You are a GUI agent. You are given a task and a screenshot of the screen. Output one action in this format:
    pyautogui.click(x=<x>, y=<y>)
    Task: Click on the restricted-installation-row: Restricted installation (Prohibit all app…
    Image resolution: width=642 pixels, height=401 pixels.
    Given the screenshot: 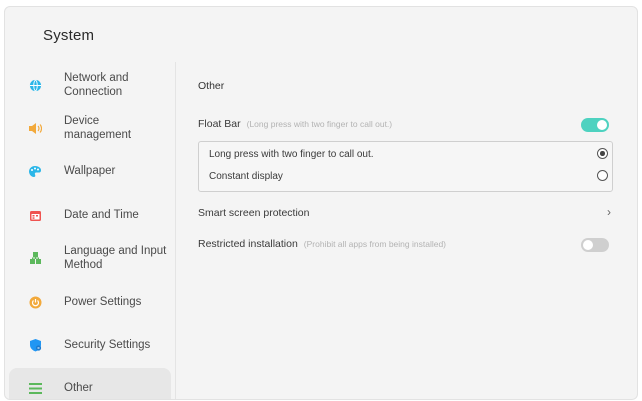 What is the action you would take?
    pyautogui.click(x=322, y=244)
    